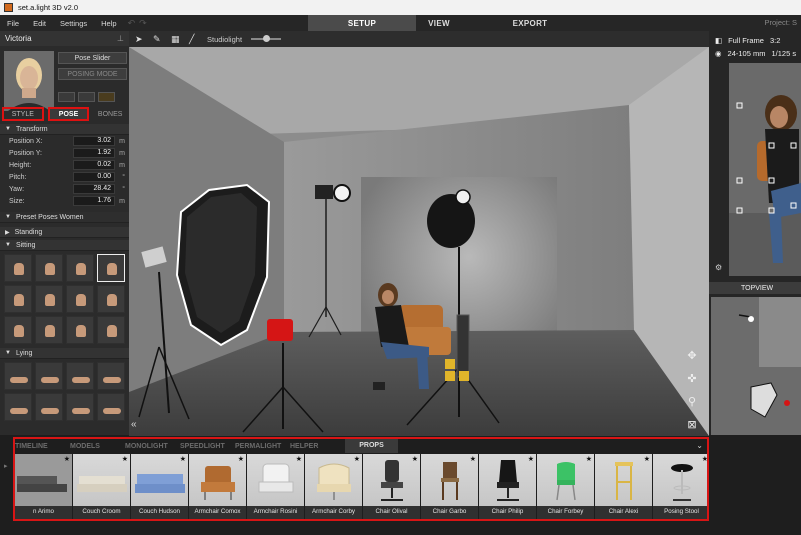  I want to click on library-tab-speedlight: SPEEDLIGHT, so click(207, 446).